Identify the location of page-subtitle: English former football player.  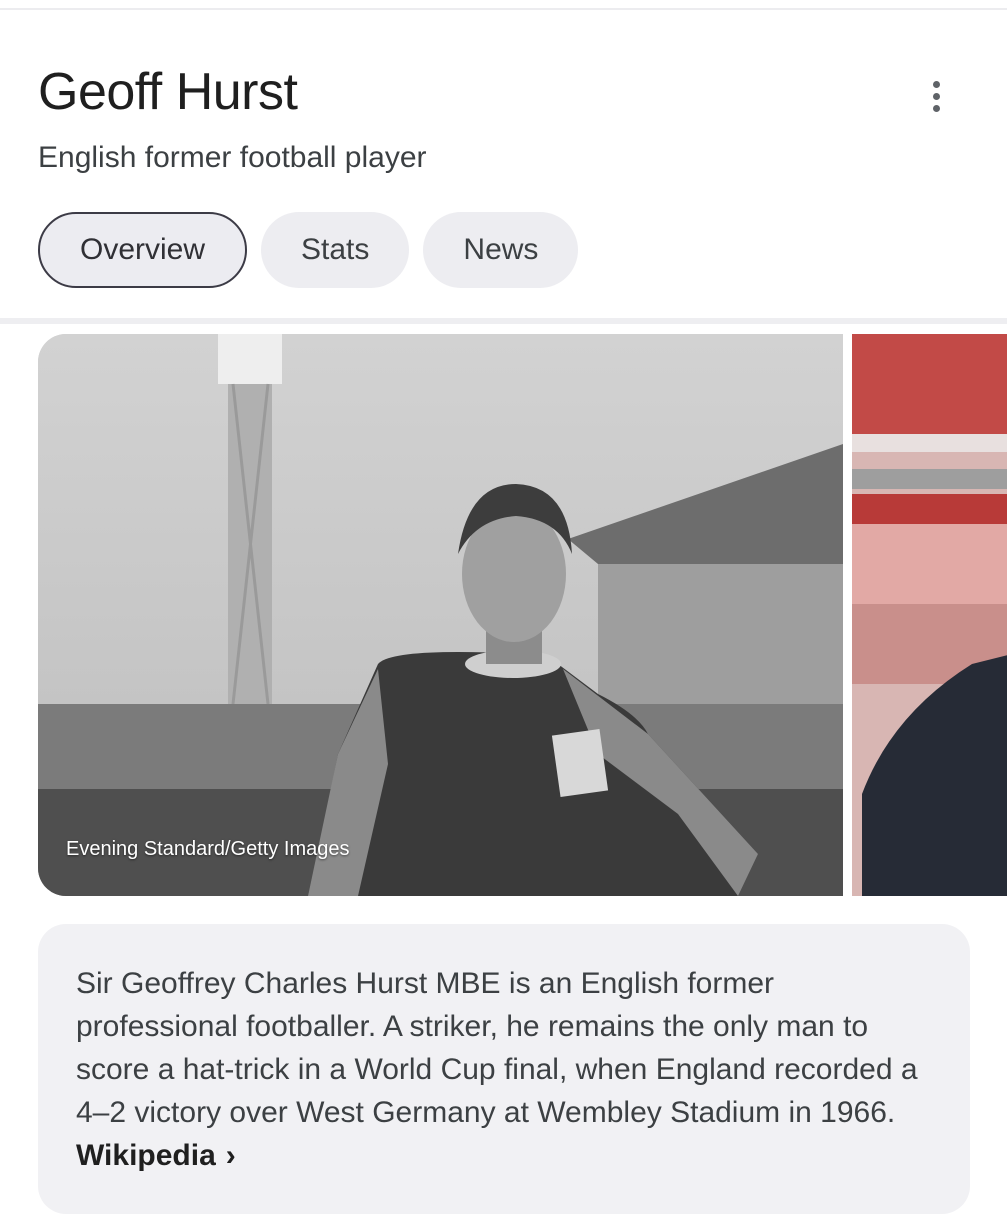
(232, 157).